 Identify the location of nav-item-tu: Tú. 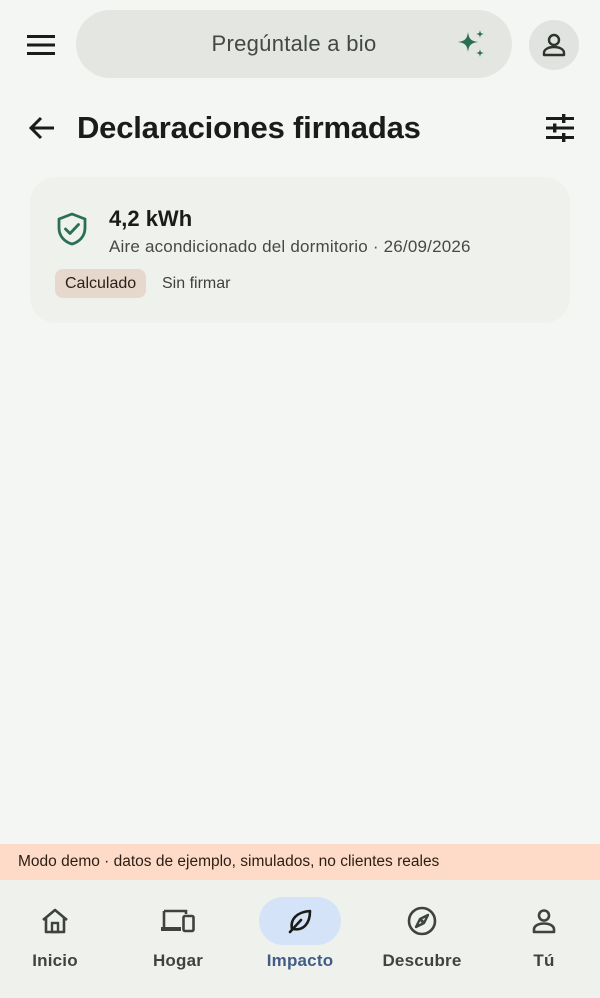
(542, 939).